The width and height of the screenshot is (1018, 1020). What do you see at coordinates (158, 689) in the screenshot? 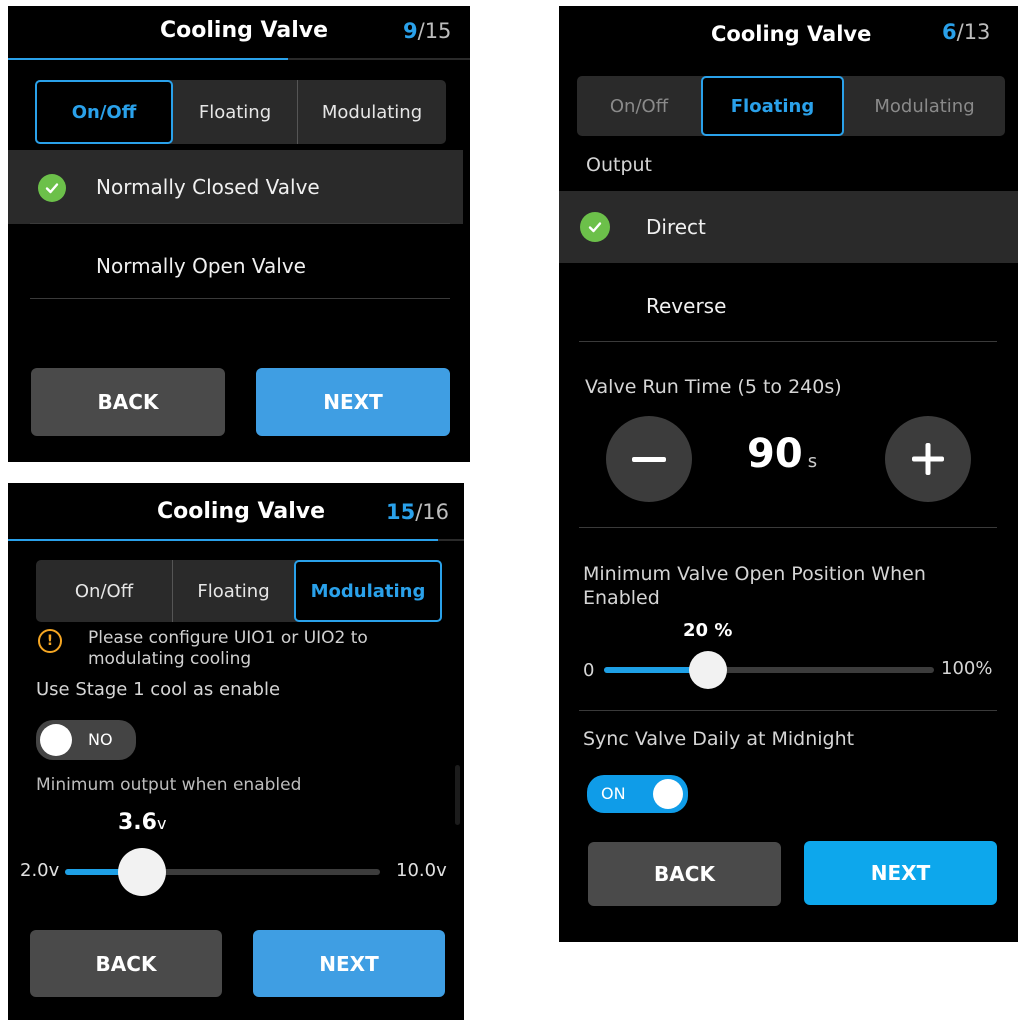
I see `enable-label: Use Stage 1 cool as enable` at bounding box center [158, 689].